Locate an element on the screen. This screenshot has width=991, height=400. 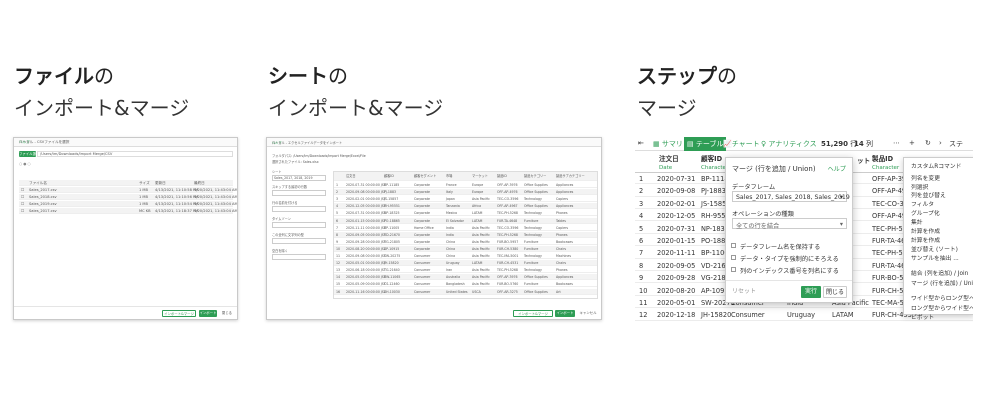
reset-button: リセット is located at coordinates (744, 292).